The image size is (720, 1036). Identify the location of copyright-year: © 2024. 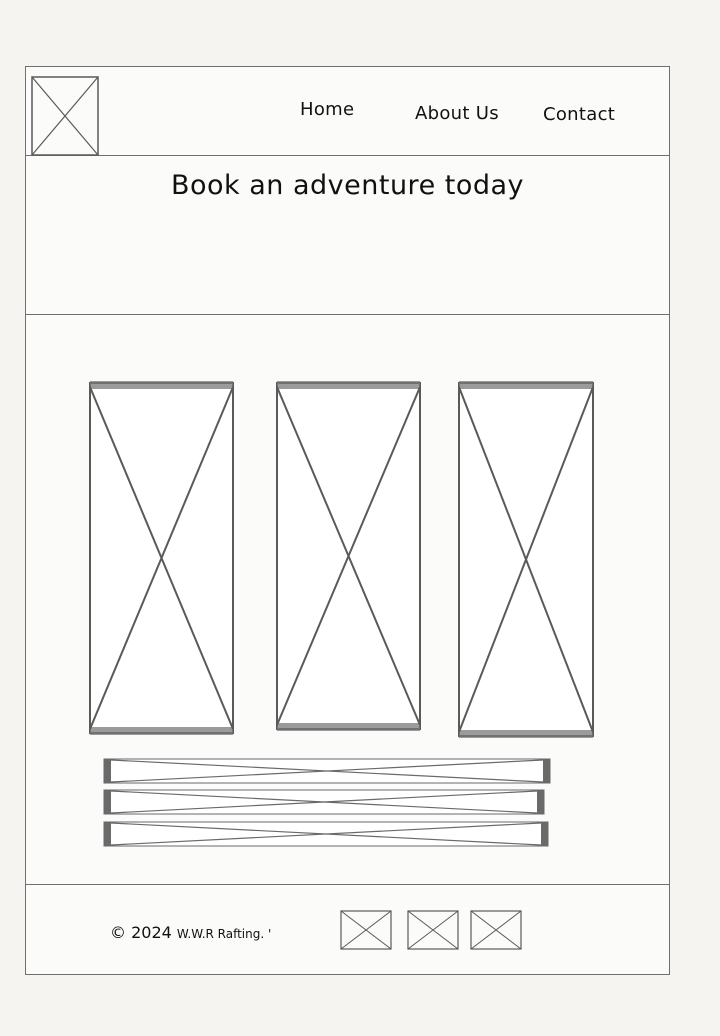
(141, 932).